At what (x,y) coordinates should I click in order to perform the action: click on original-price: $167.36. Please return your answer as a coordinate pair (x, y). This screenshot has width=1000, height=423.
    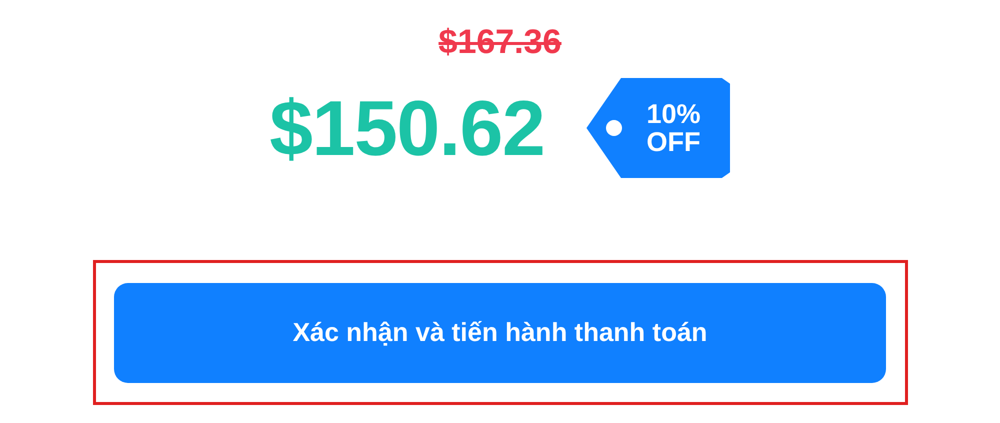
    Looking at the image, I should click on (500, 42).